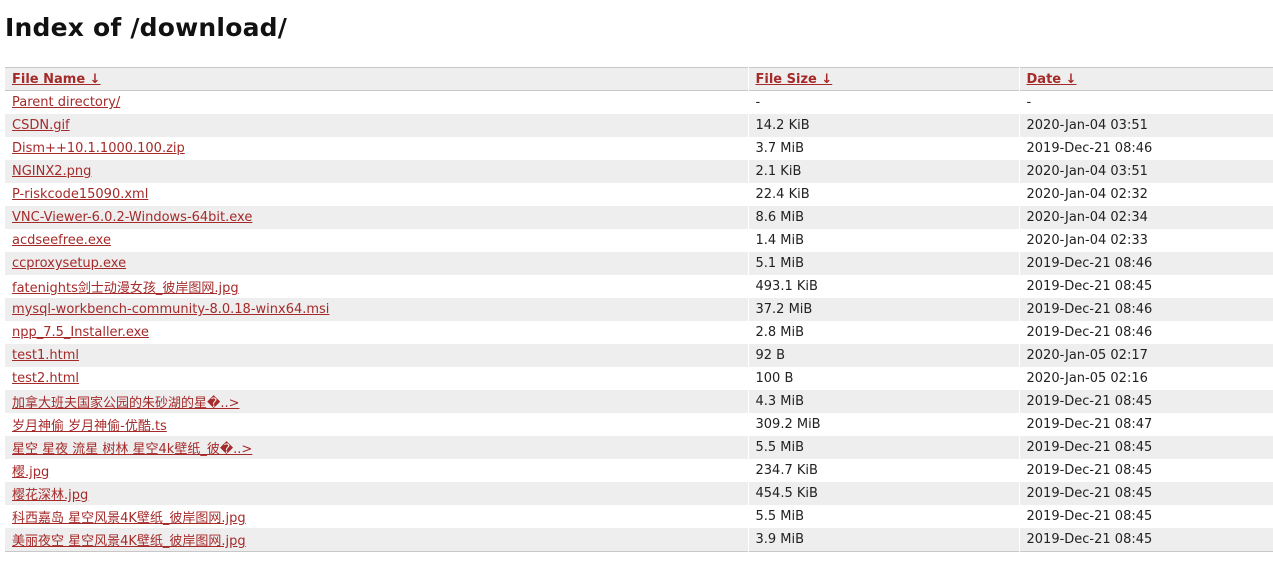 The height and width of the screenshot is (587, 1273). I want to click on cell-file-name: VNC-Viewer-6.0.2-Windows-64bit.exe, so click(376, 217).